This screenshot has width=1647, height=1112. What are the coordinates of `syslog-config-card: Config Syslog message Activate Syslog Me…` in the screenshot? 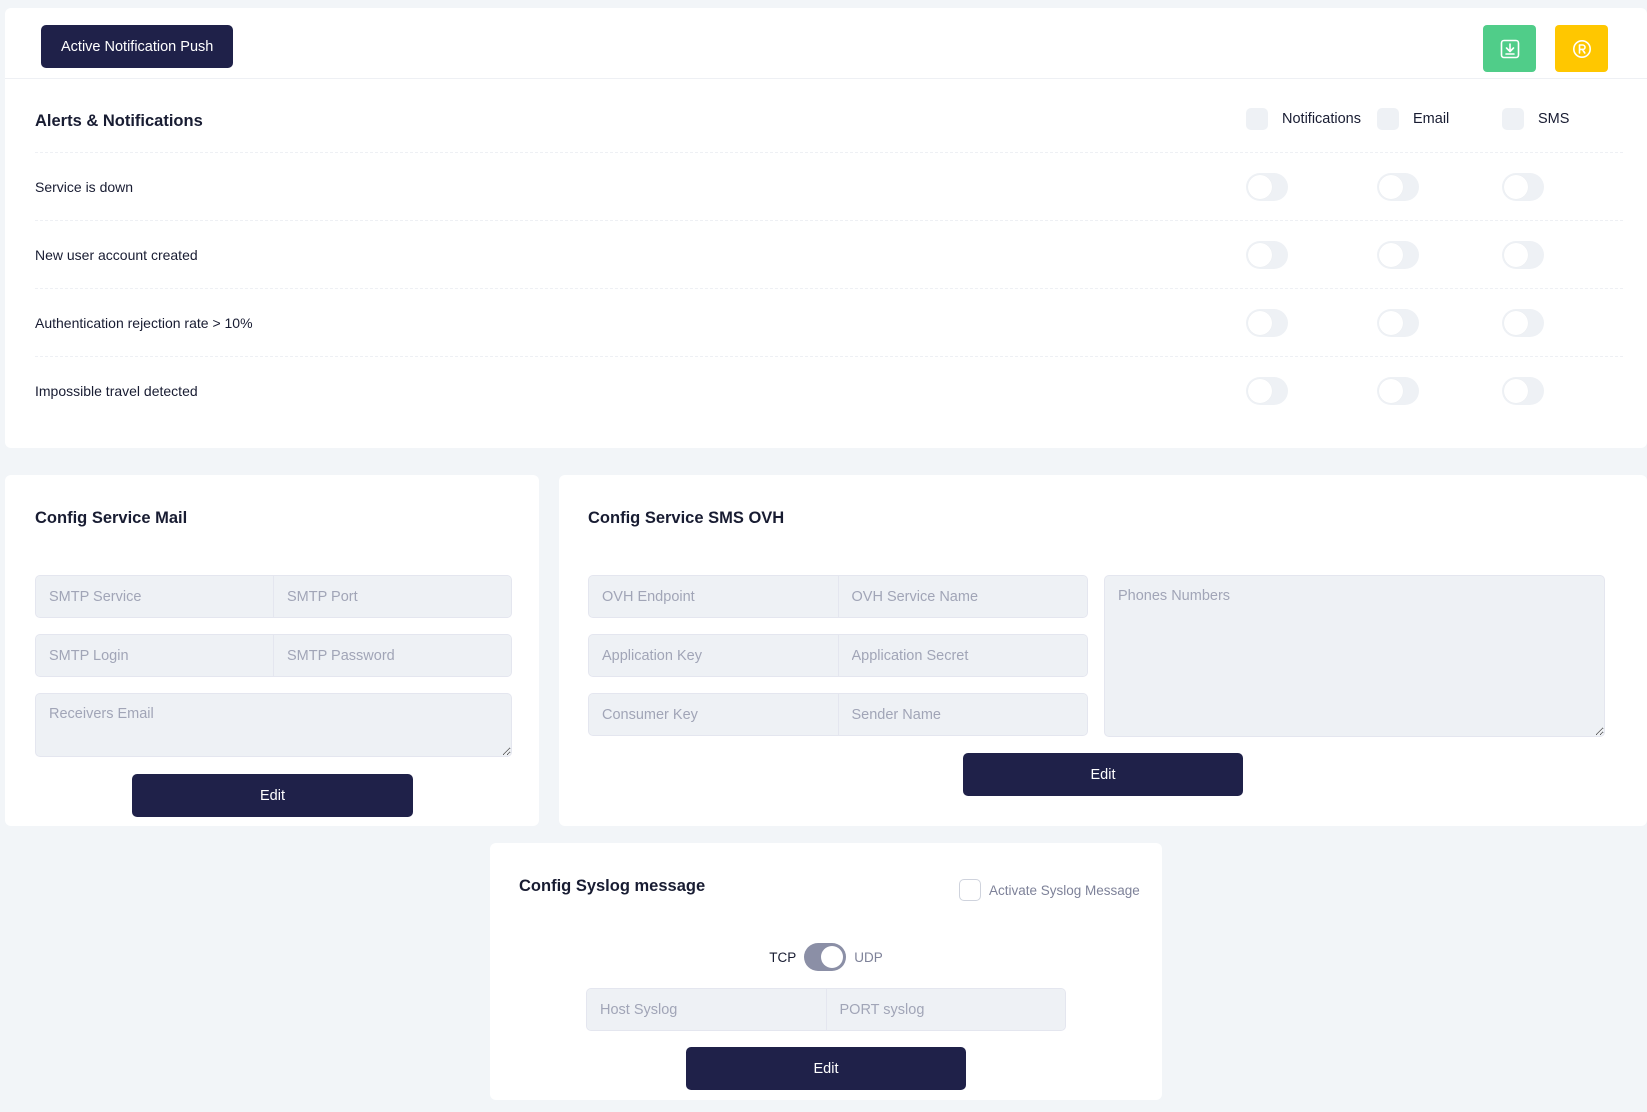 It's located at (826, 971).